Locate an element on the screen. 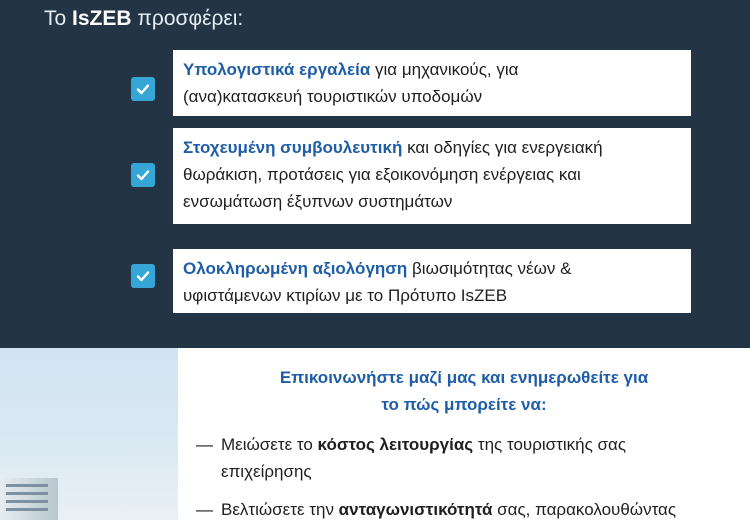 This screenshot has width=750, height=520. offers-title: Το IsZEB προσφέρει: is located at coordinates (144, 18).